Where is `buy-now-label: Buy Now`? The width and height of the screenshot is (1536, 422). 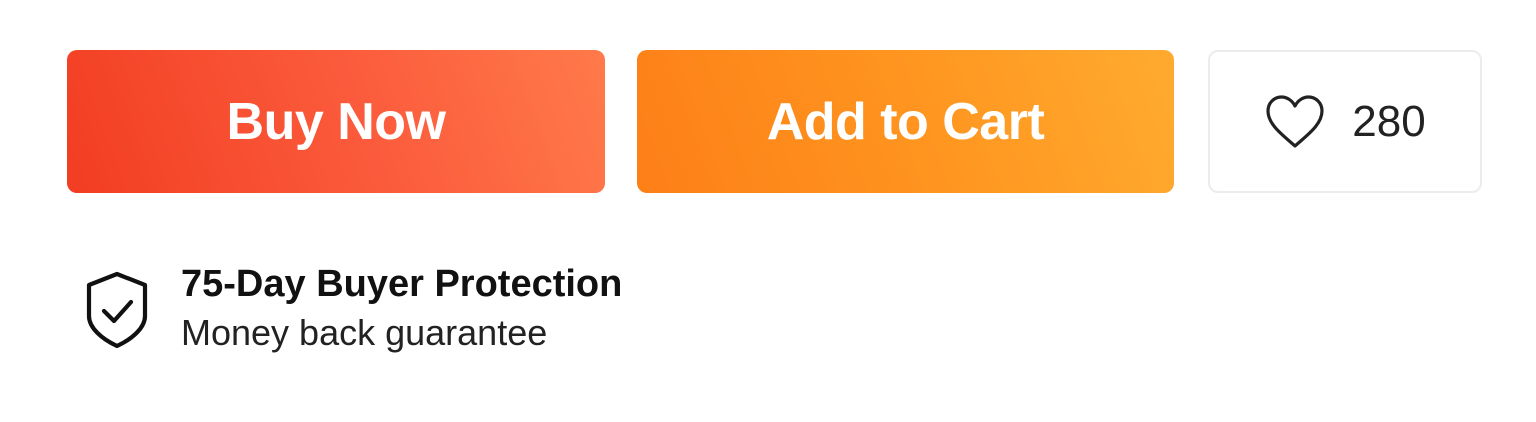 buy-now-label: Buy Now is located at coordinates (336, 121).